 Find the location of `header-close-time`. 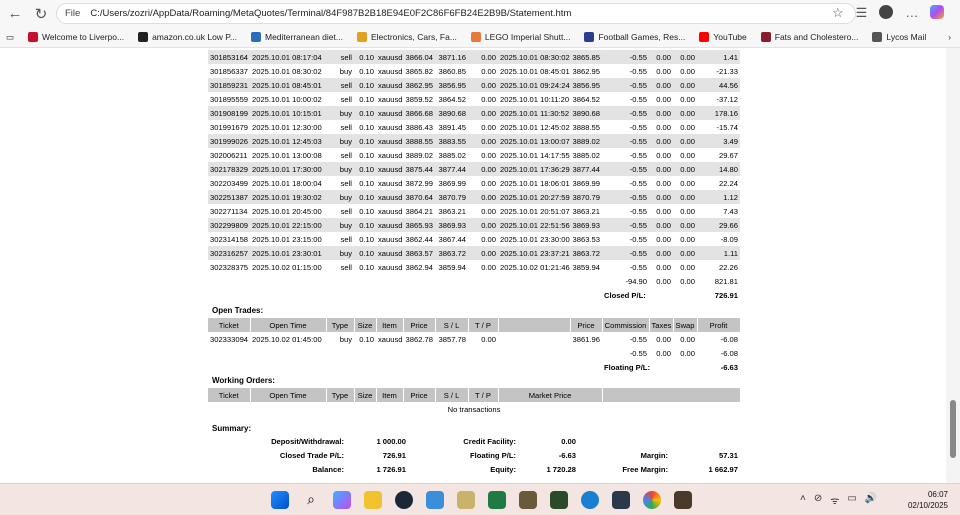

header-close-time is located at coordinates (534, 325).